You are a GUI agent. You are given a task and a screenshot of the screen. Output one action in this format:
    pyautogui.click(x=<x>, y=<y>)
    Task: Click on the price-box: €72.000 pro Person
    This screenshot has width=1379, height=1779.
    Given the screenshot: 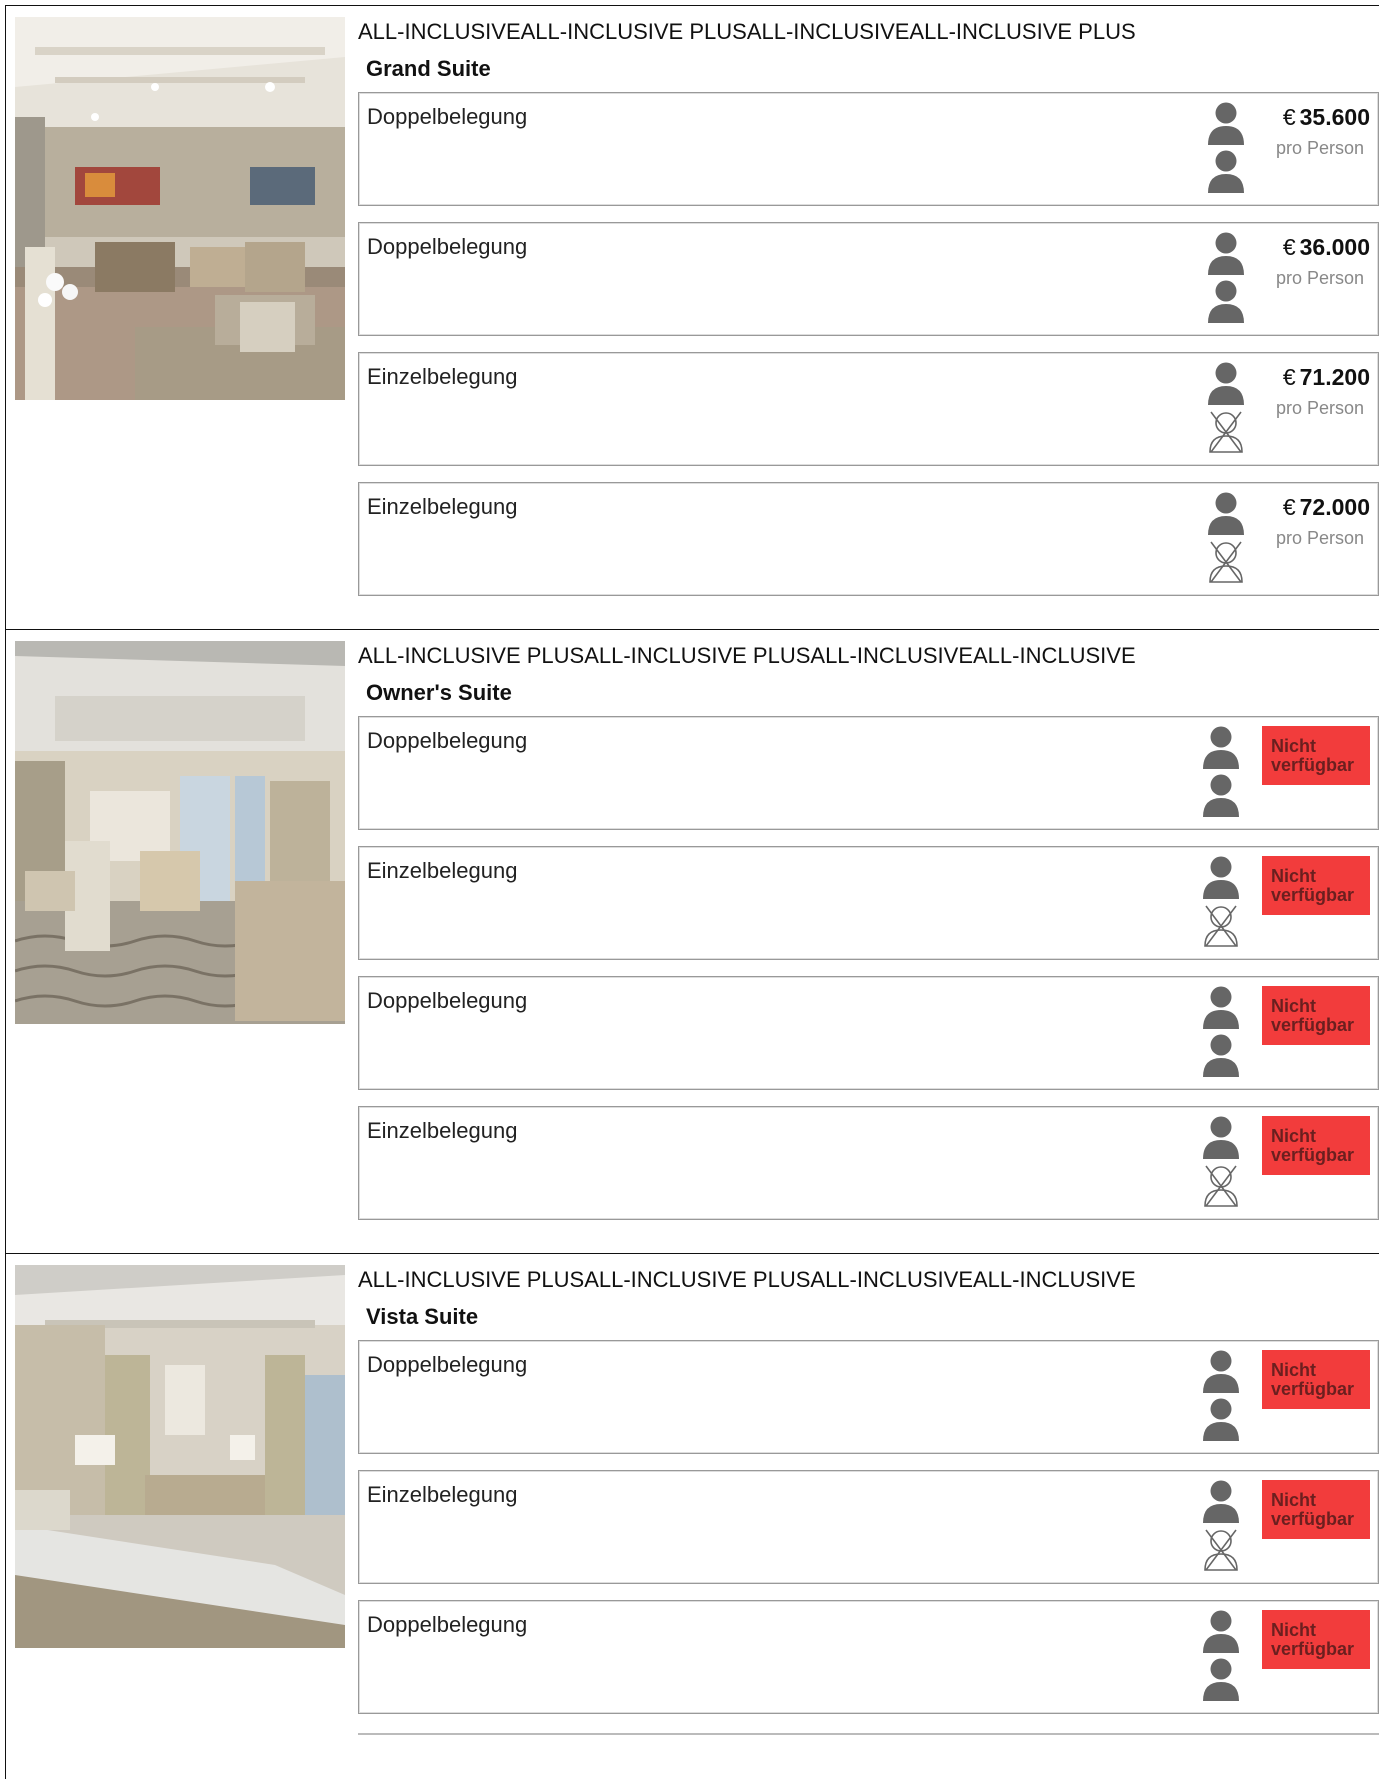 What is the action you would take?
    pyautogui.click(x=1323, y=521)
    